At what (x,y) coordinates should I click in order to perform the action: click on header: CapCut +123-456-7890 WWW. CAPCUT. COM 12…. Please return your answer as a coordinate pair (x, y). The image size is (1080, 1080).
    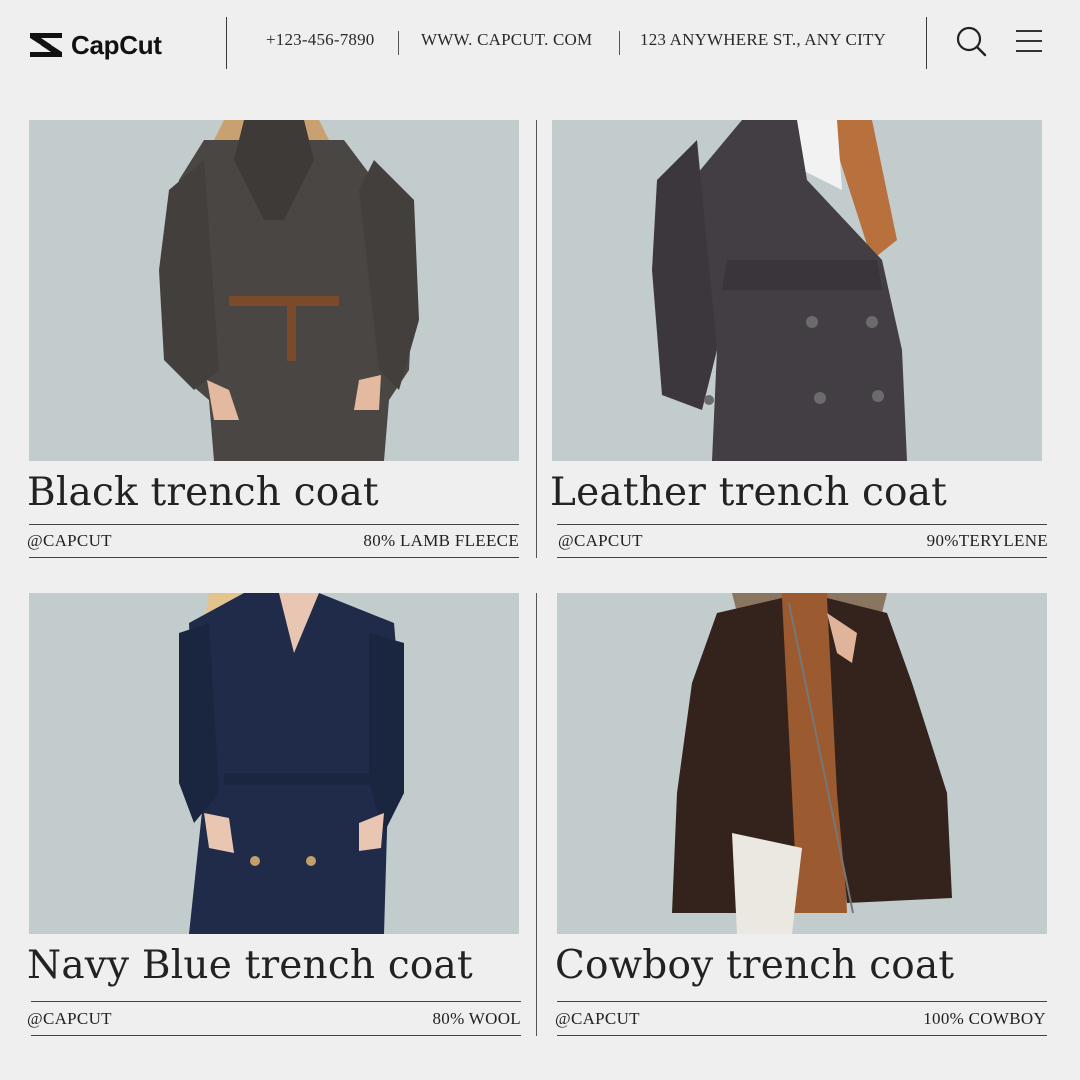
    Looking at the image, I should click on (540, 45).